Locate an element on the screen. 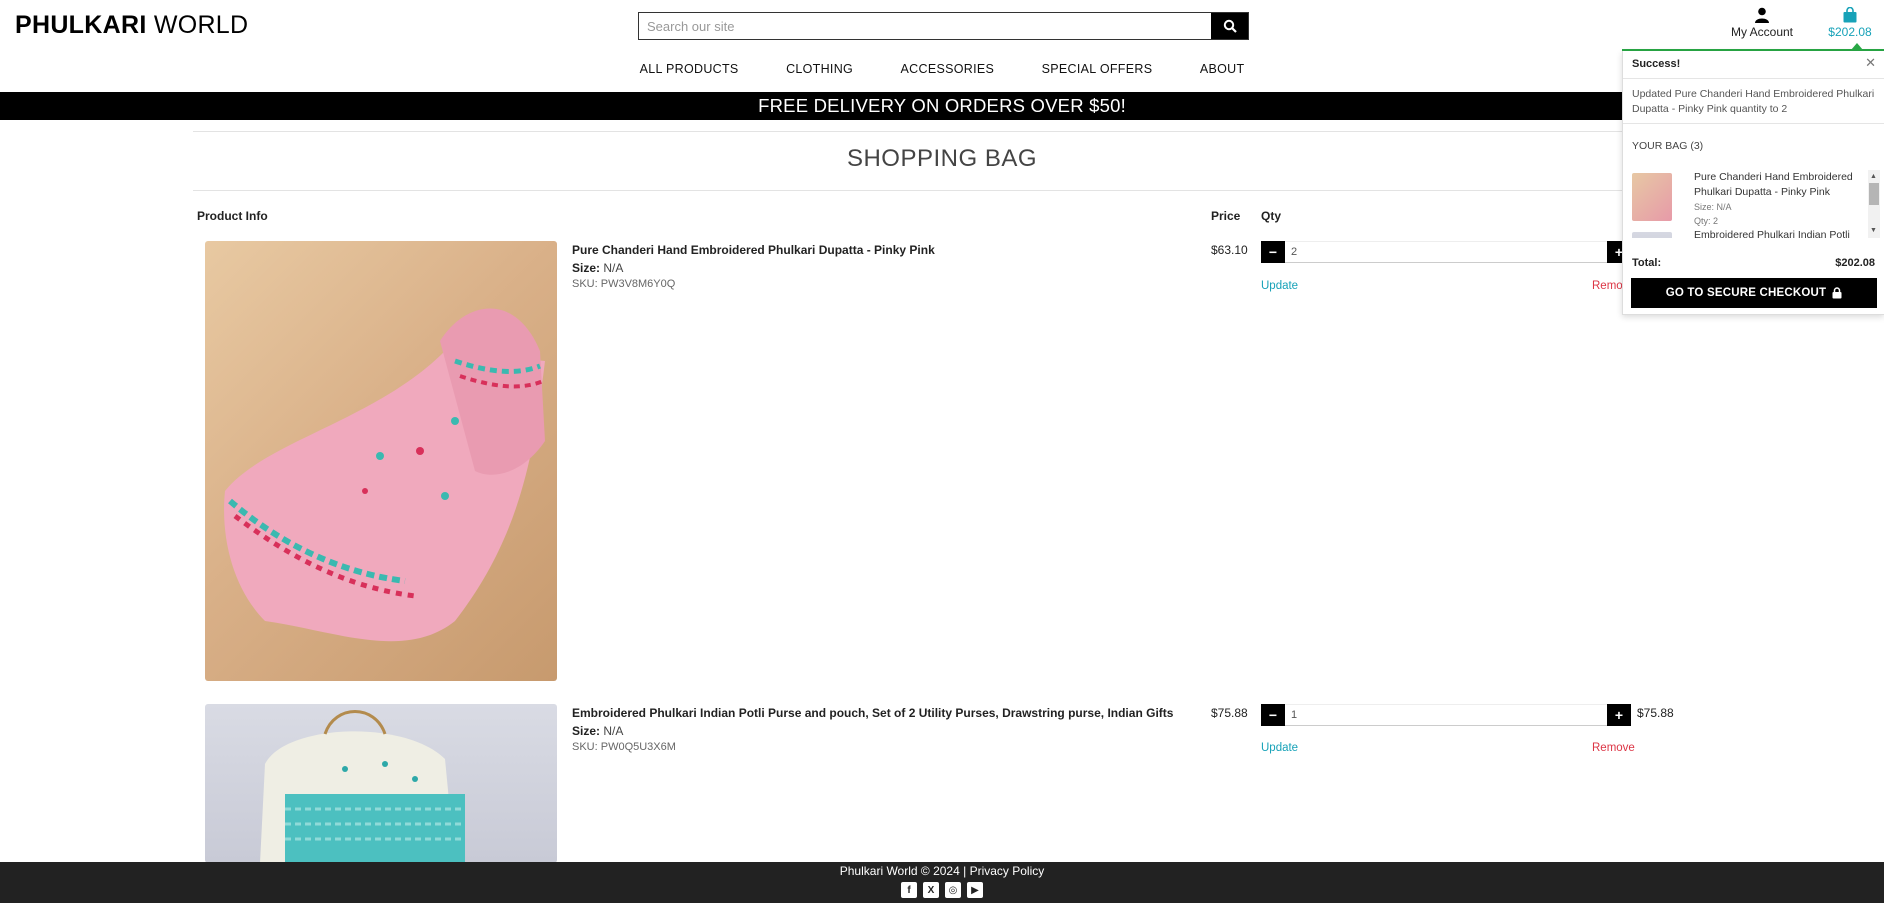  social-icons: f X ◎ ▶ is located at coordinates (942, 890).